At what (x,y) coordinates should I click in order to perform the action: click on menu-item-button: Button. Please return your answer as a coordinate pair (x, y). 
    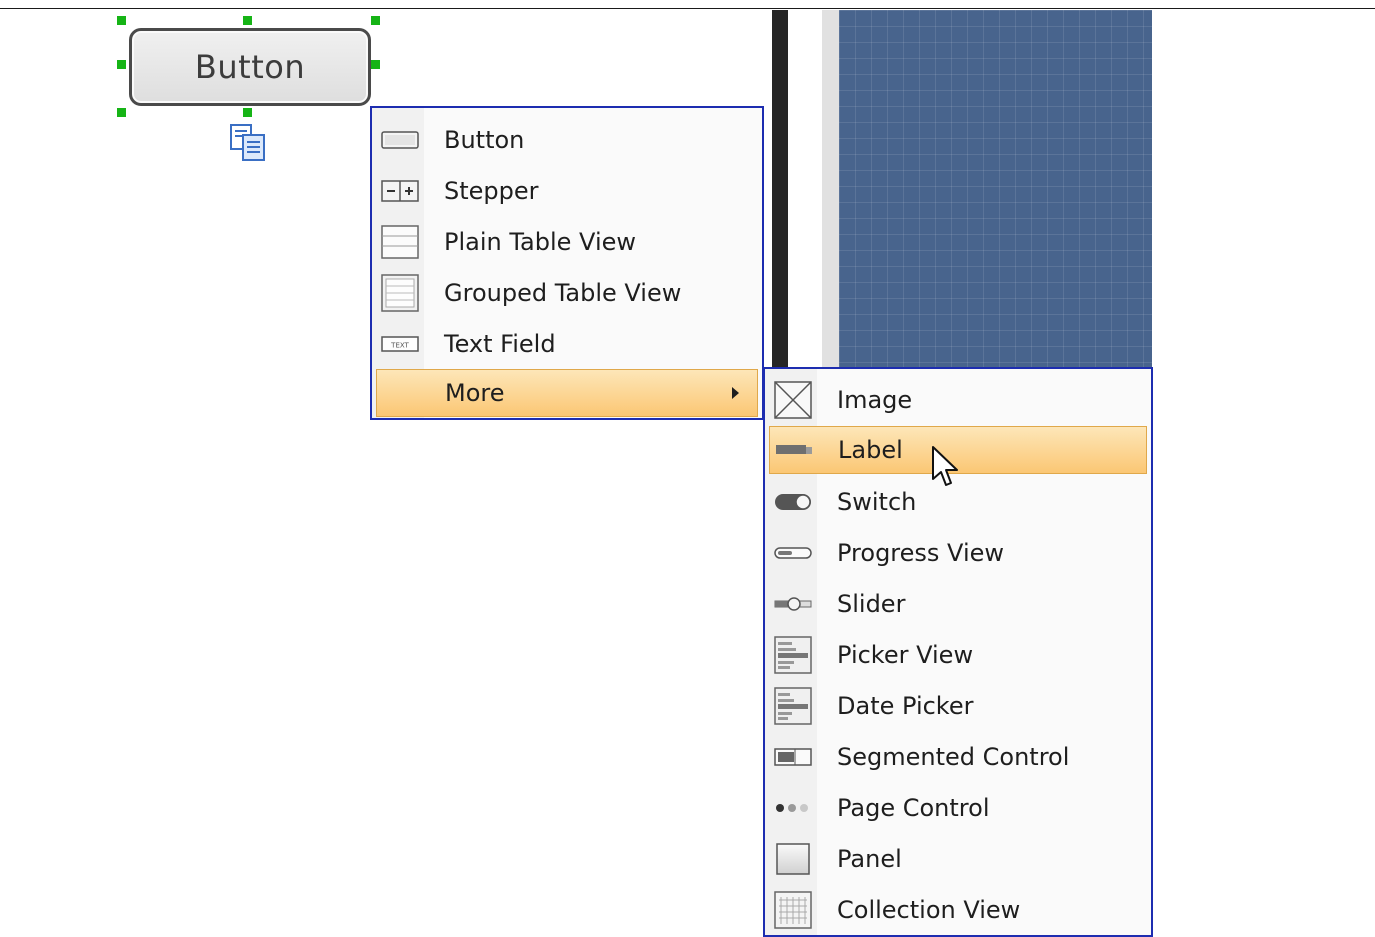
    Looking at the image, I should click on (567, 140).